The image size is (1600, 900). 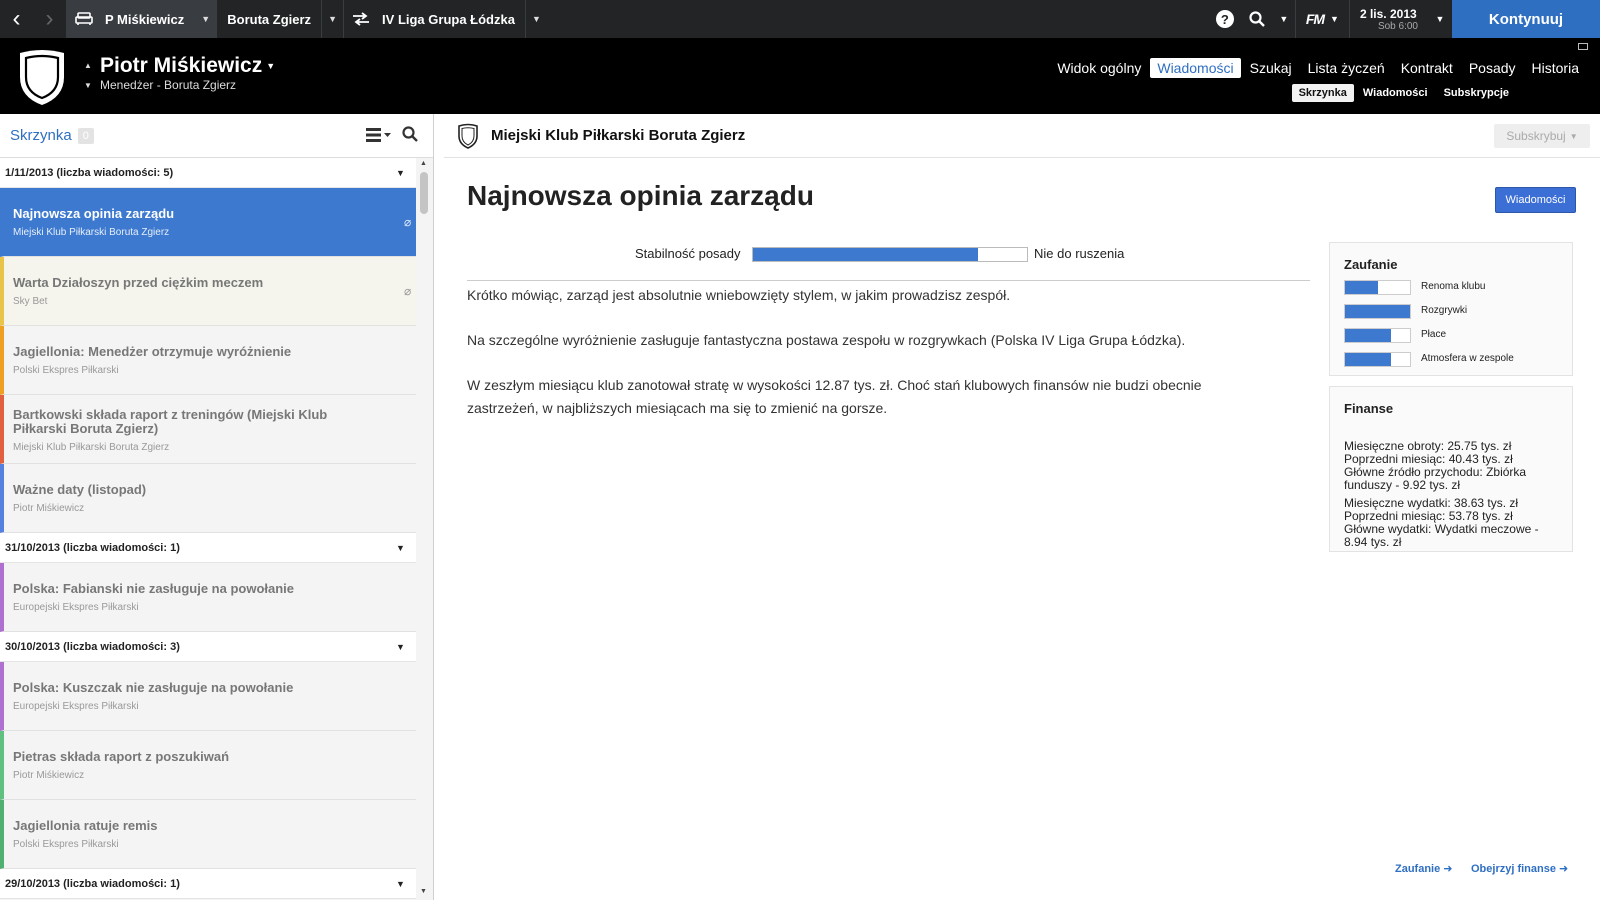 What do you see at coordinates (1427, 68) in the screenshot?
I see `nav-contract: Kontrakt` at bounding box center [1427, 68].